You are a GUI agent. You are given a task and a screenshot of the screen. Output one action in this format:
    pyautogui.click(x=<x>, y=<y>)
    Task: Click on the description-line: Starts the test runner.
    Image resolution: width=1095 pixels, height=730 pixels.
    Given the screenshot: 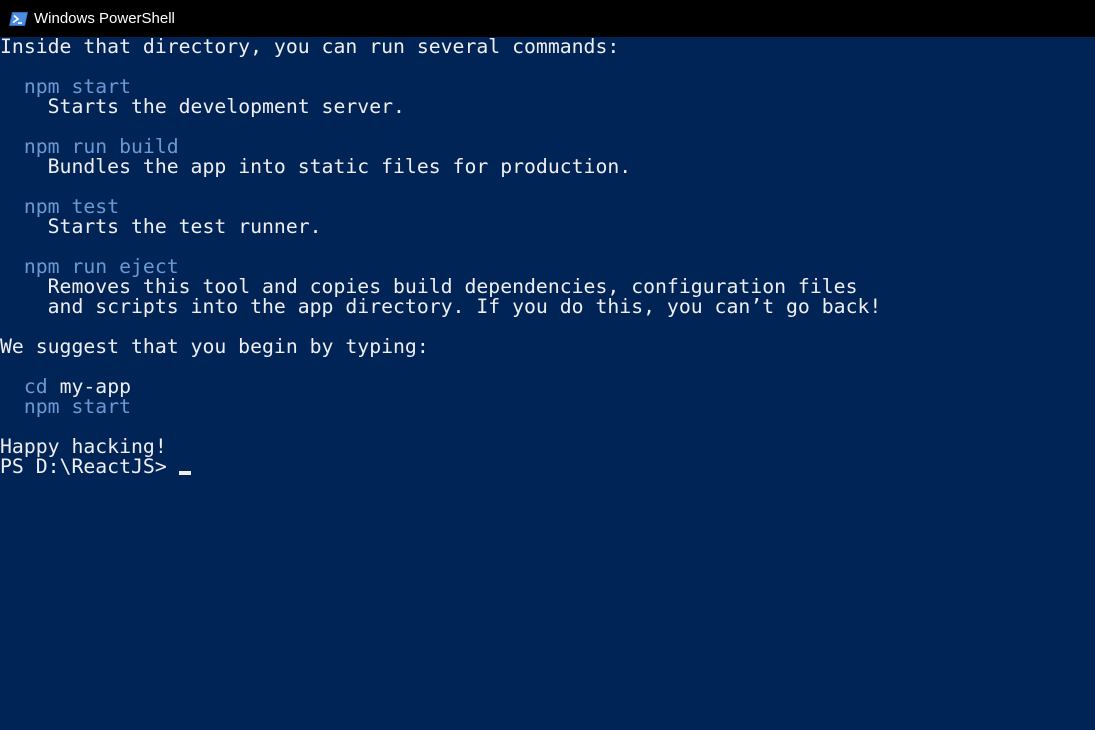 What is the action you would take?
    pyautogui.click(x=547, y=227)
    